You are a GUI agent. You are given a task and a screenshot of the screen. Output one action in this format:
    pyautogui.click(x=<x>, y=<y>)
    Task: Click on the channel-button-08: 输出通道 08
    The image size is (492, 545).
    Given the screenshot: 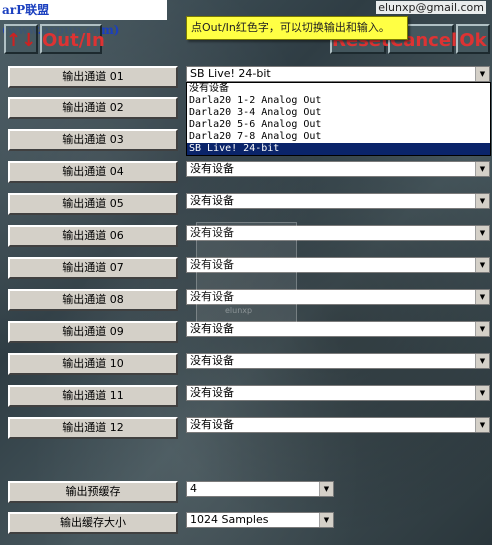 What is the action you would take?
    pyautogui.click(x=93, y=300)
    